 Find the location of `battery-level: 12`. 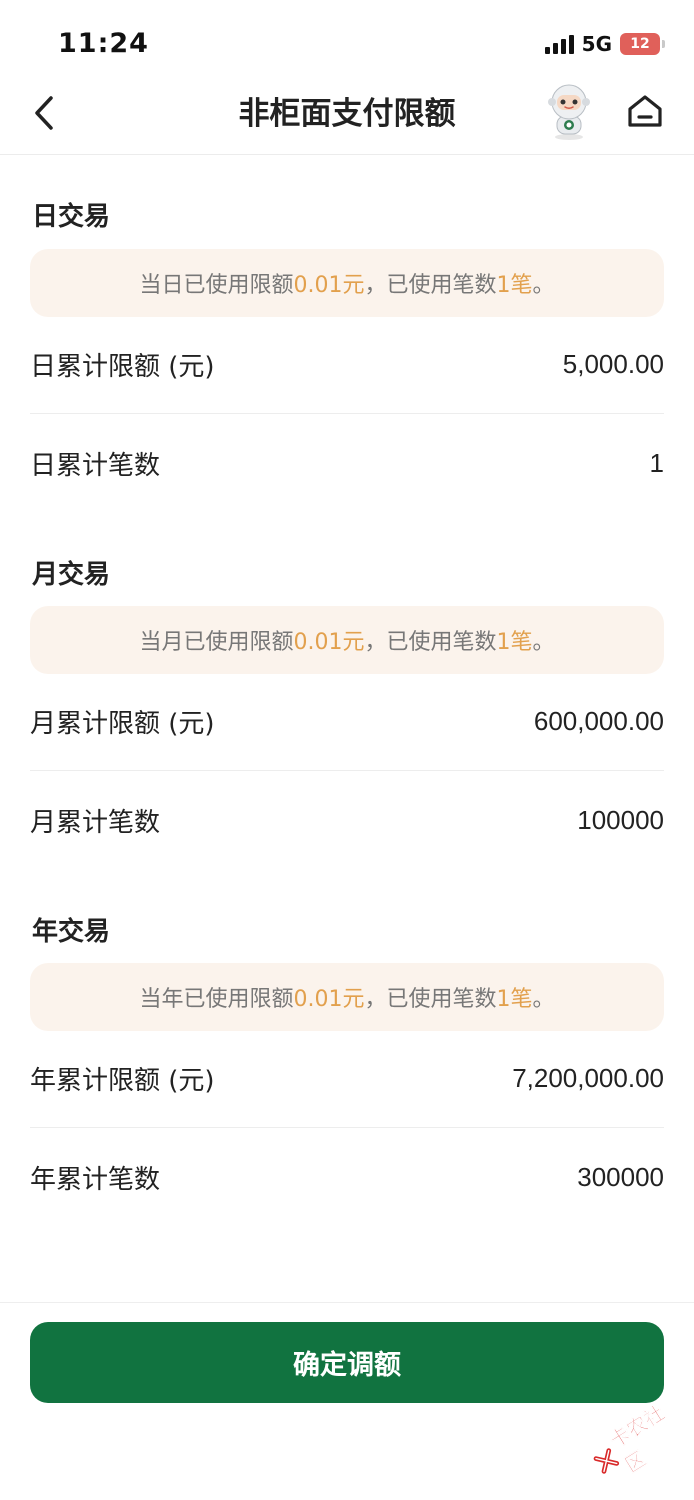

battery-level: 12 is located at coordinates (640, 44).